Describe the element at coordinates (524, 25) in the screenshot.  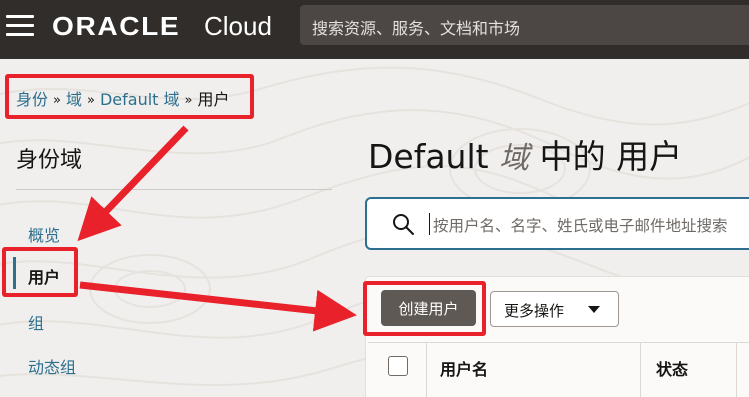
I see `global-search-input: 搜索资源、服务、文档和市场` at that location.